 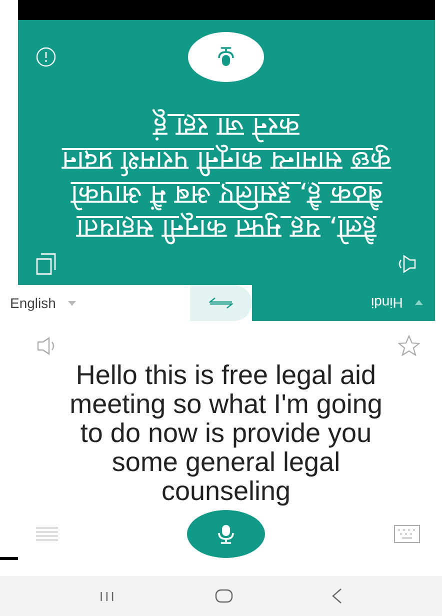 I want to click on swap-languages-button, so click(x=221, y=303).